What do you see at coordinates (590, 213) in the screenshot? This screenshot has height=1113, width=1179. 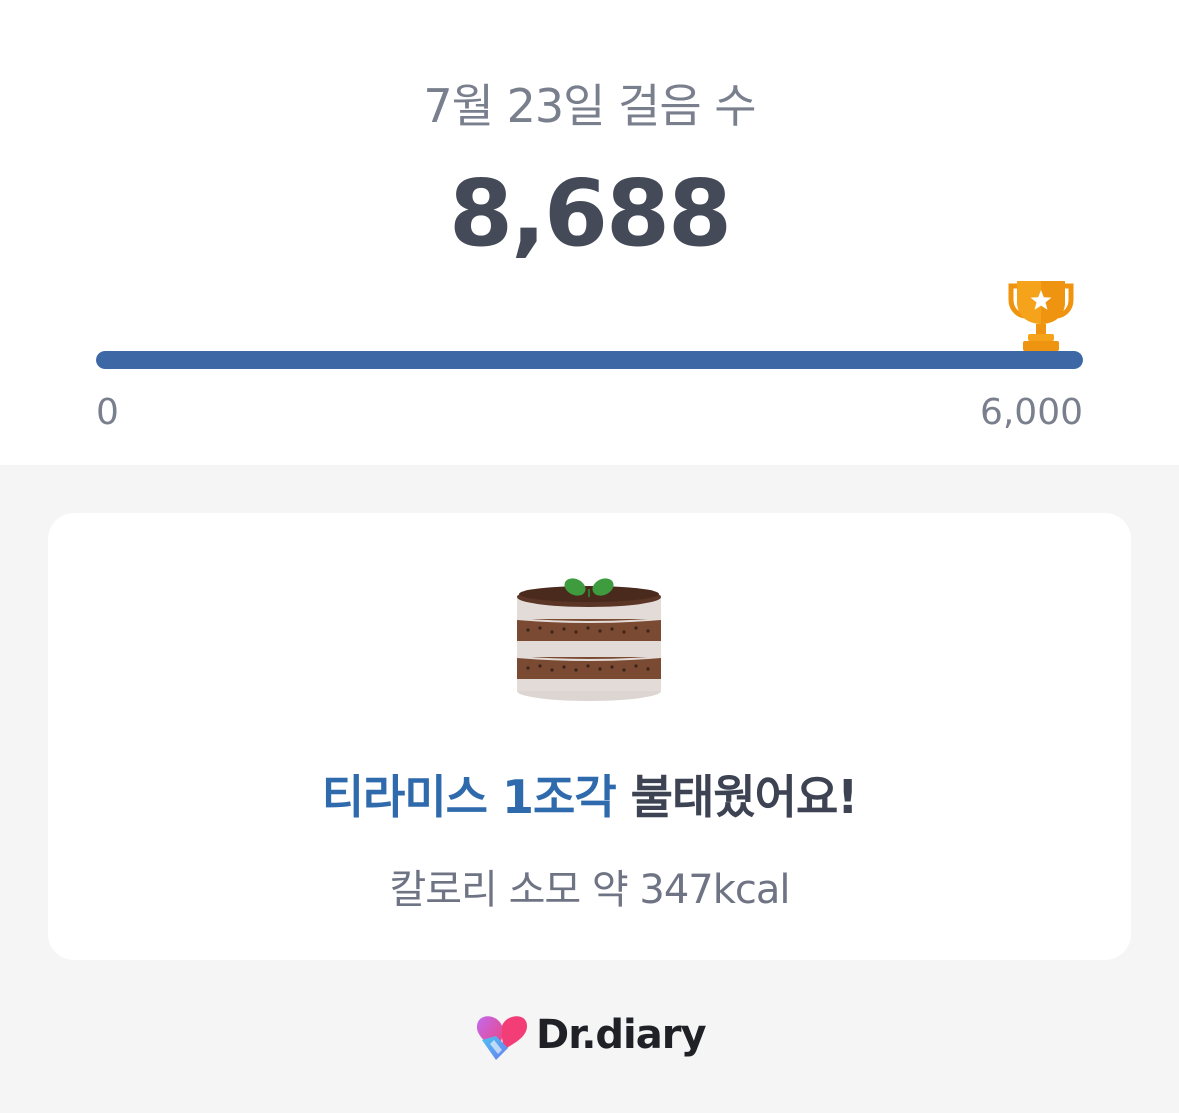 I see `step-count: 8,688` at bounding box center [590, 213].